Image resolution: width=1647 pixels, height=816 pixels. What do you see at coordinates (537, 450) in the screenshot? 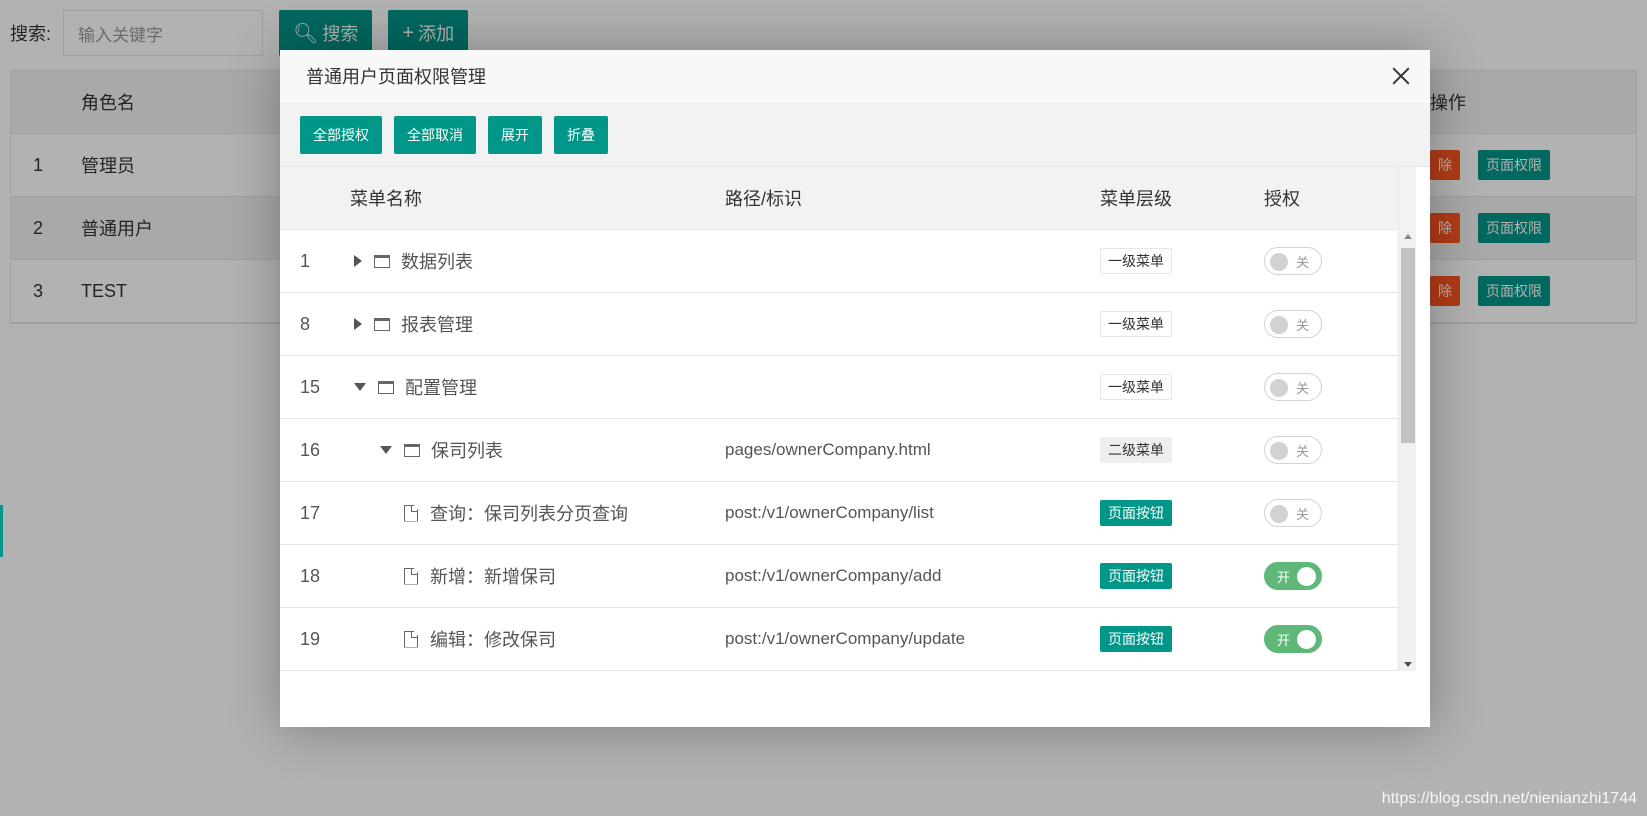
I see `menu-name-cell: 保司列表` at bounding box center [537, 450].